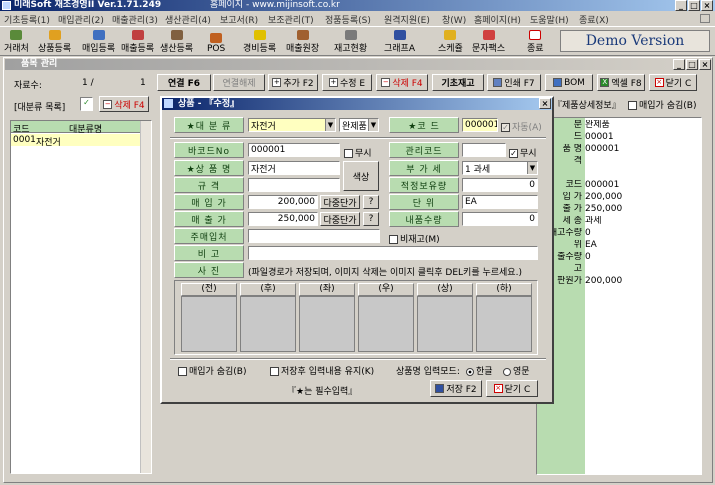  What do you see at coordinates (314, 236) in the screenshot?
I see `vendor-field` at bounding box center [314, 236].